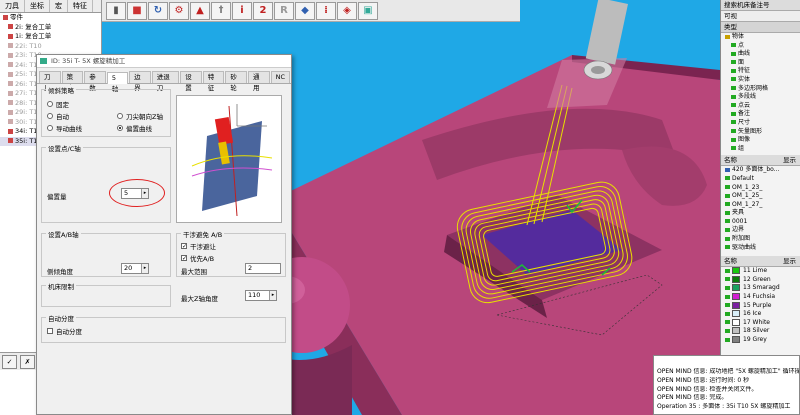 This screenshot has height=415, width=800. What do you see at coordinates (140, 81) in the screenshot?
I see `dialog-tab: 边界` at bounding box center [140, 81].